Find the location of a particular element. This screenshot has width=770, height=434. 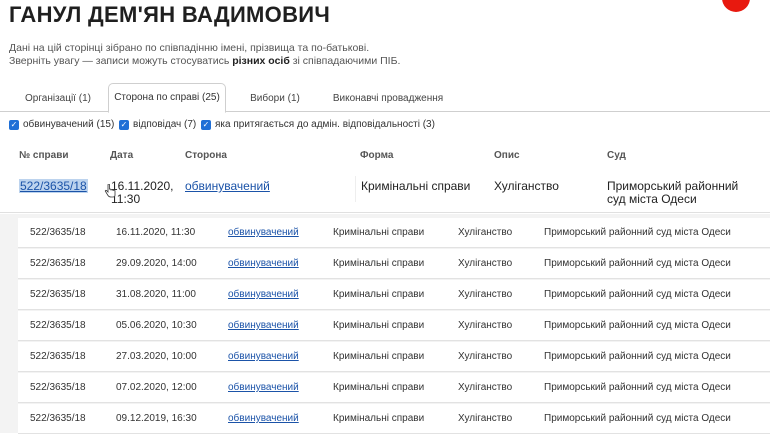

filter-respondent-label: відповідач (7) is located at coordinates (165, 124).